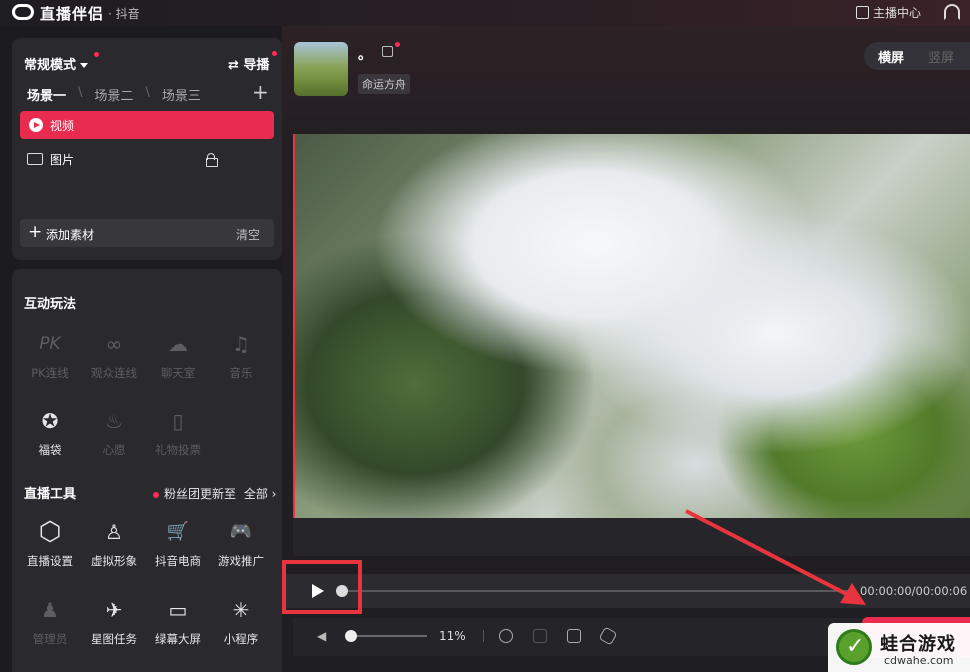 The width and height of the screenshot is (970, 672). I want to click on wish-button: ♨ 心愿, so click(114, 433).